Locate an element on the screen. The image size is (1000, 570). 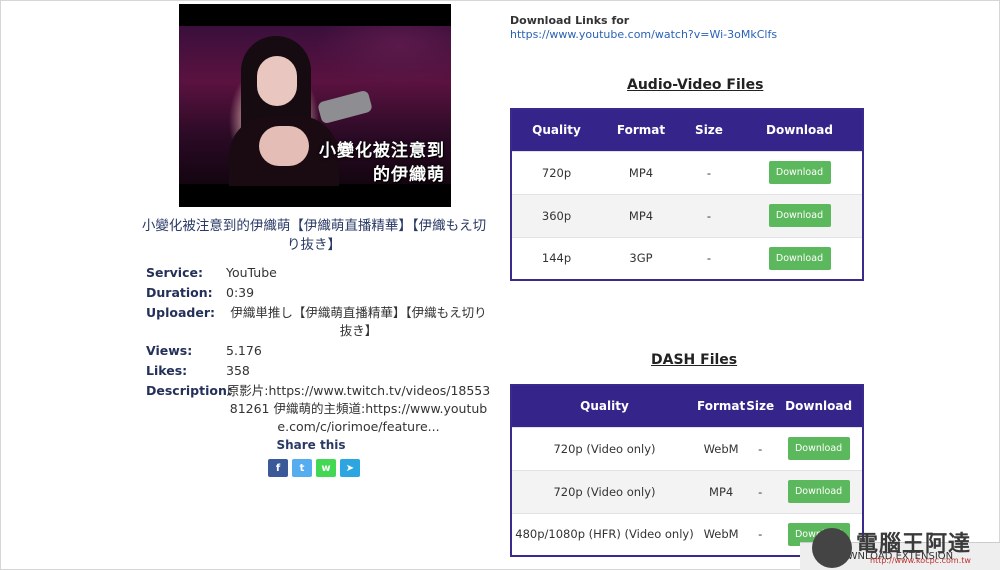
info-value: 358 is located at coordinates (238, 370).